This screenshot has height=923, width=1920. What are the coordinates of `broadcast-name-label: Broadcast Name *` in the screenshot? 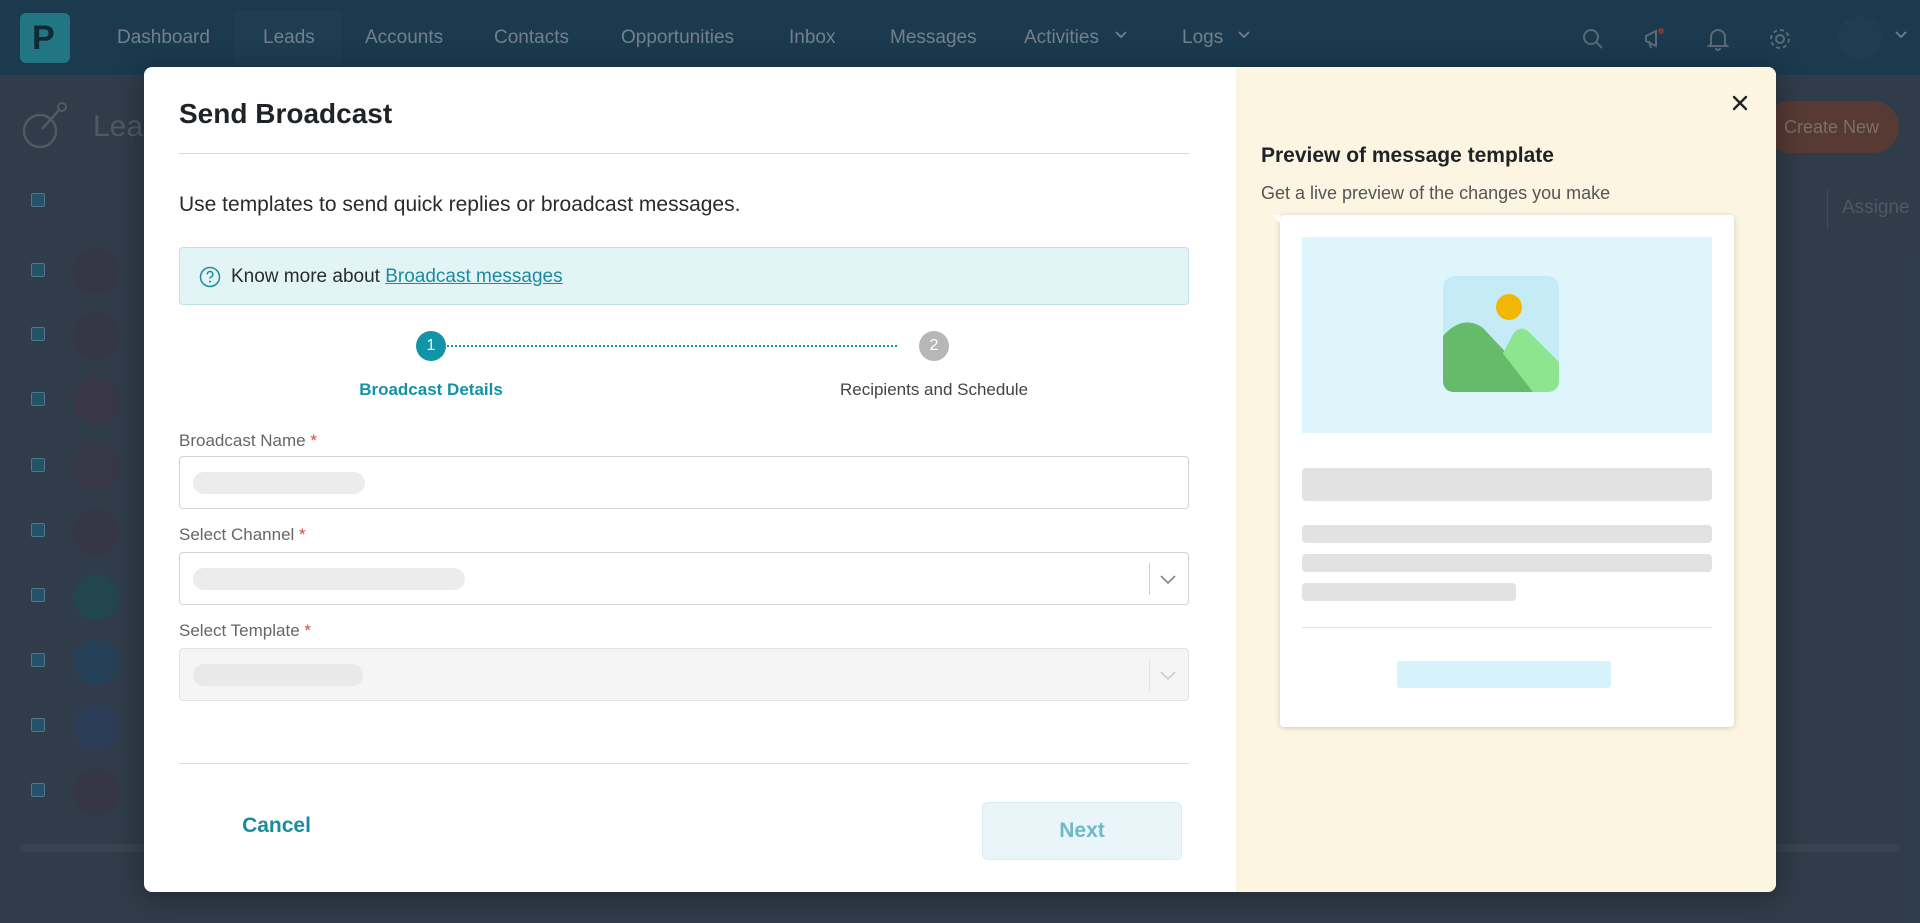 It's located at (248, 440).